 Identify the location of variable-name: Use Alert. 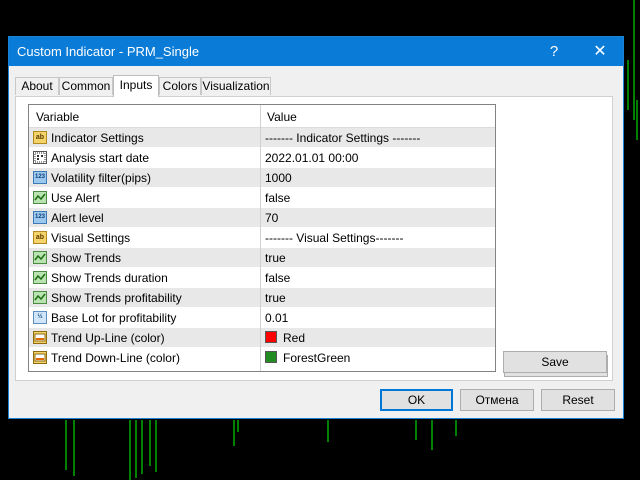
(75, 198).